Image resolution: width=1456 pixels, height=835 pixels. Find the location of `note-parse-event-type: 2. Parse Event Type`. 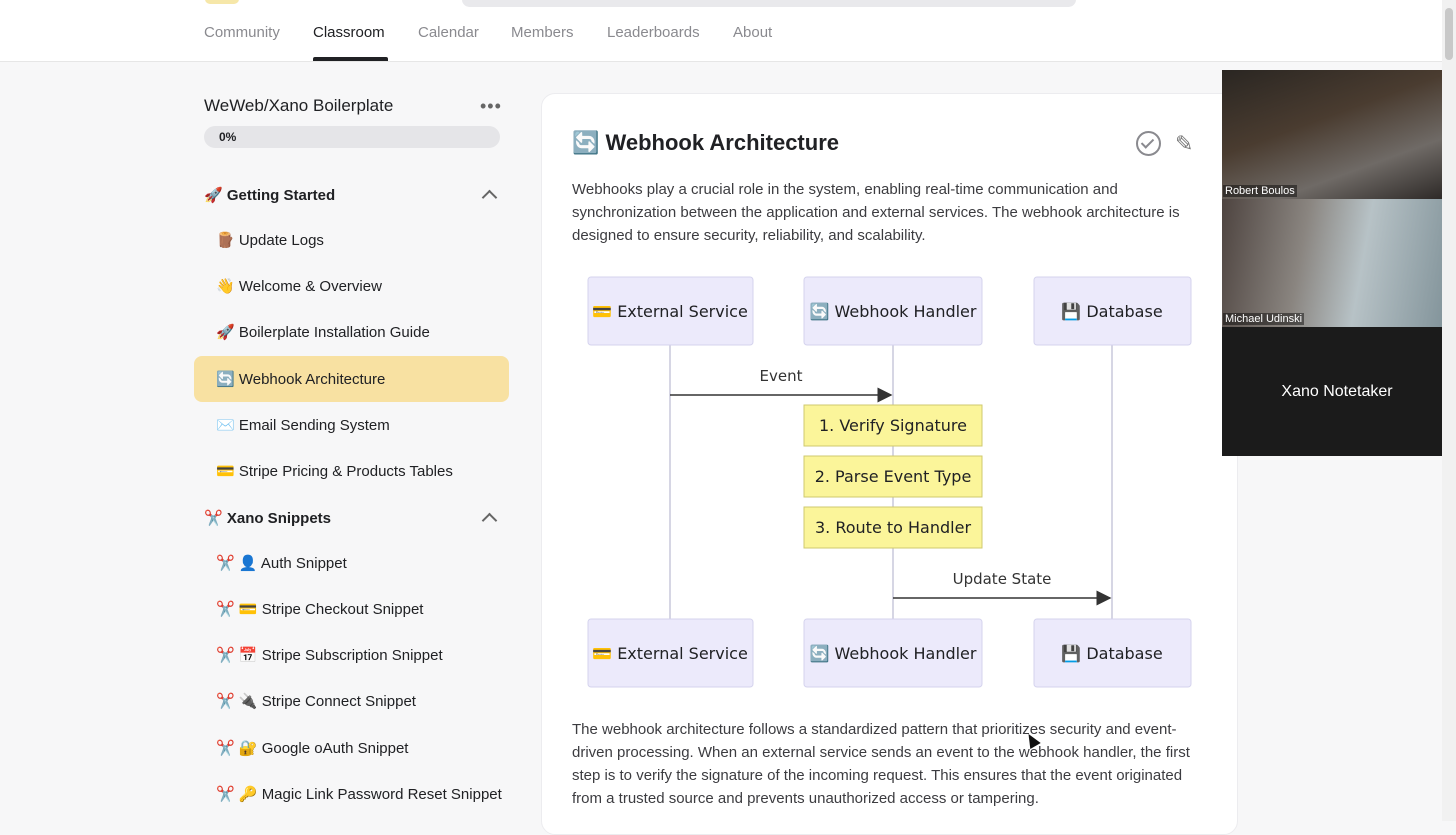

note-parse-event-type: 2. Parse Event Type is located at coordinates (893, 476).